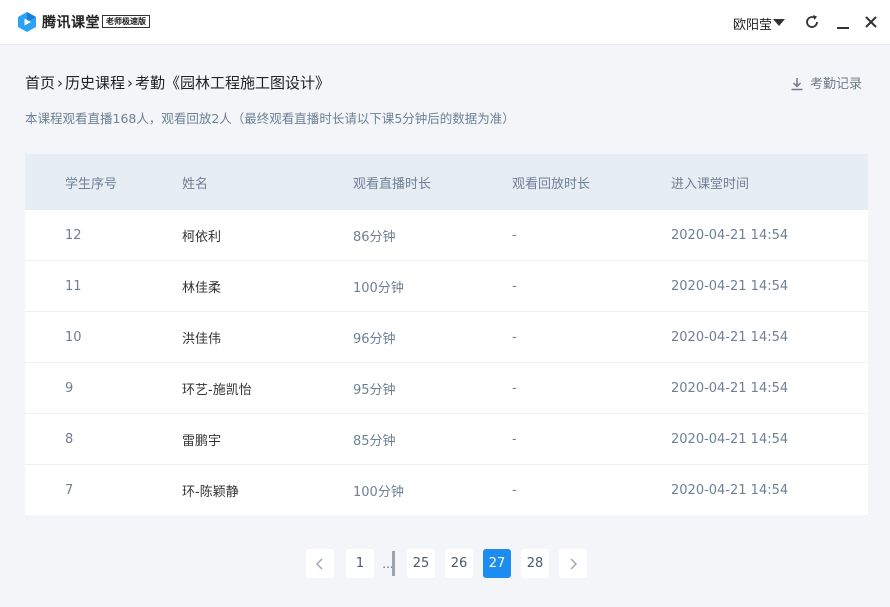 The height and width of the screenshot is (607, 890). What do you see at coordinates (202, 237) in the screenshot?
I see `cell-name: 柯依利` at bounding box center [202, 237].